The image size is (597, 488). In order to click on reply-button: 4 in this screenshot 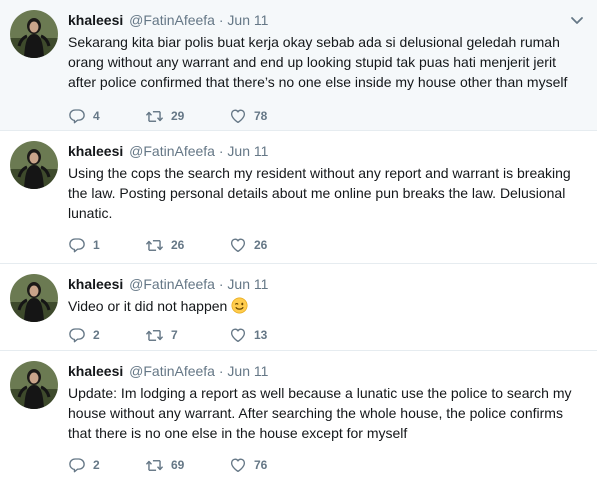, I will do `click(84, 116)`.